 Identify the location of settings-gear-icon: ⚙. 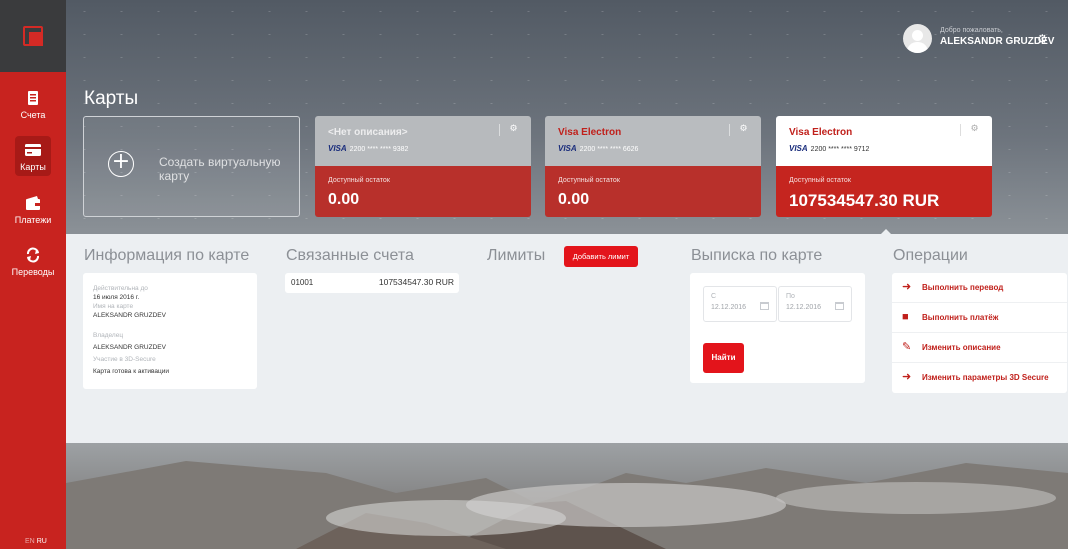
(1043, 39).